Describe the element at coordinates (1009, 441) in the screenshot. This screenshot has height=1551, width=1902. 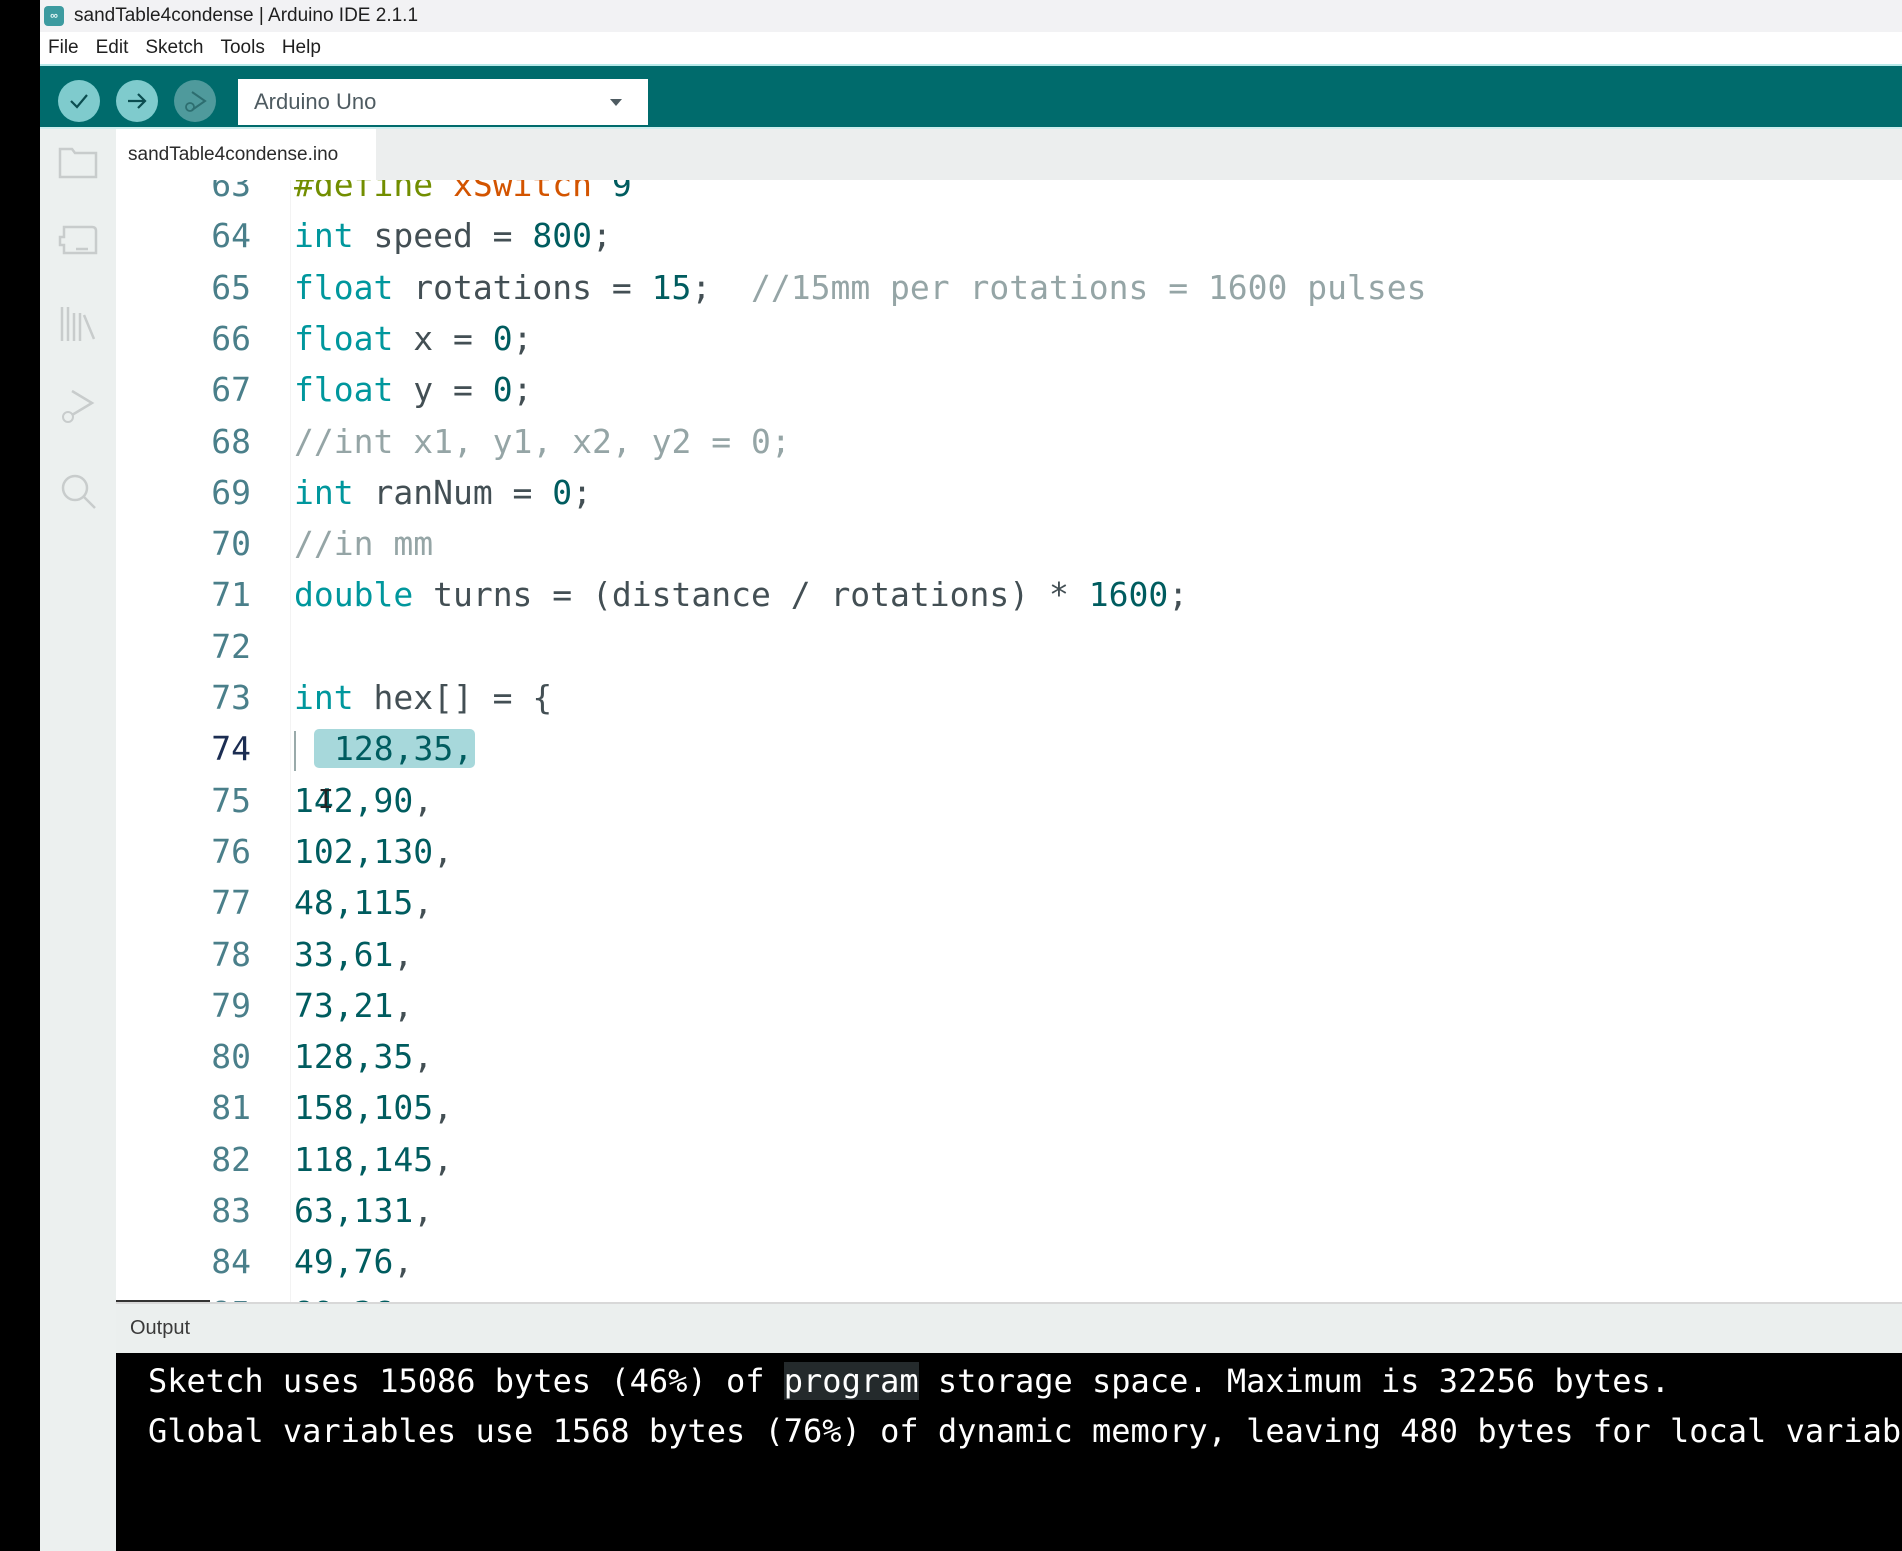
I see `code-line: 68 //int x1, y1, x2, y2 = 0;` at that location.